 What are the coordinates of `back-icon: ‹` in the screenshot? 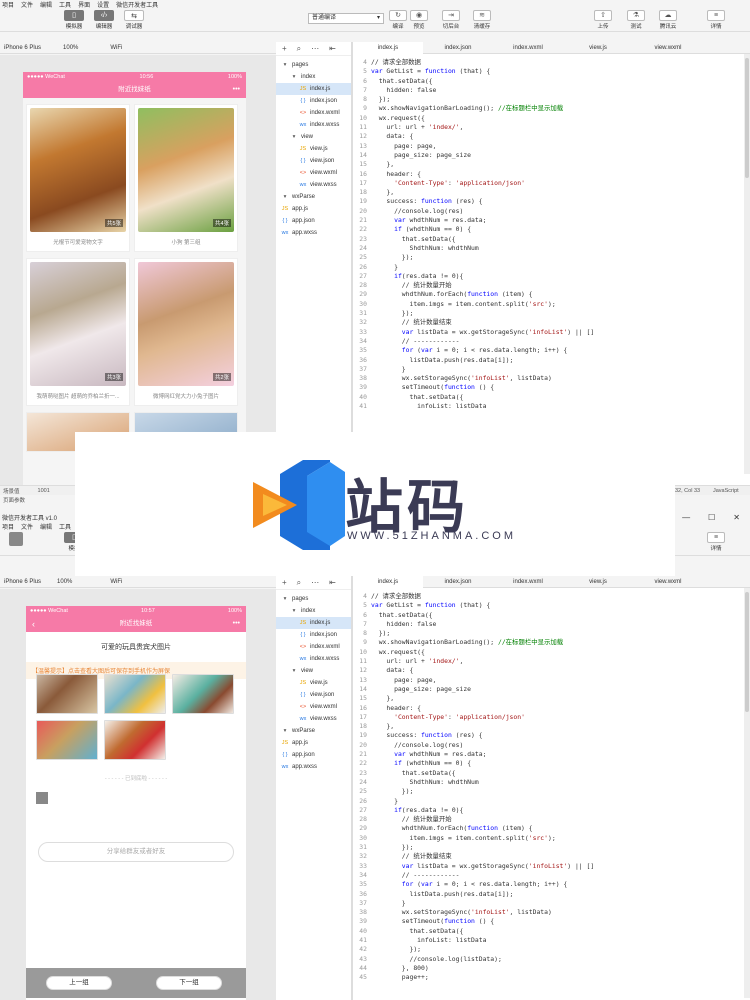 It's located at (33, 624).